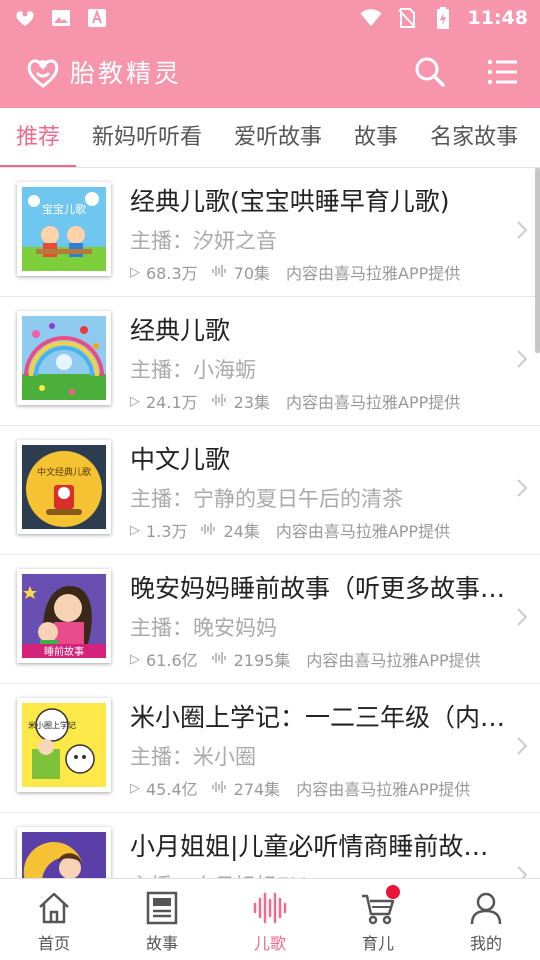  I want to click on album-title: 中文儿歌, so click(180, 459).